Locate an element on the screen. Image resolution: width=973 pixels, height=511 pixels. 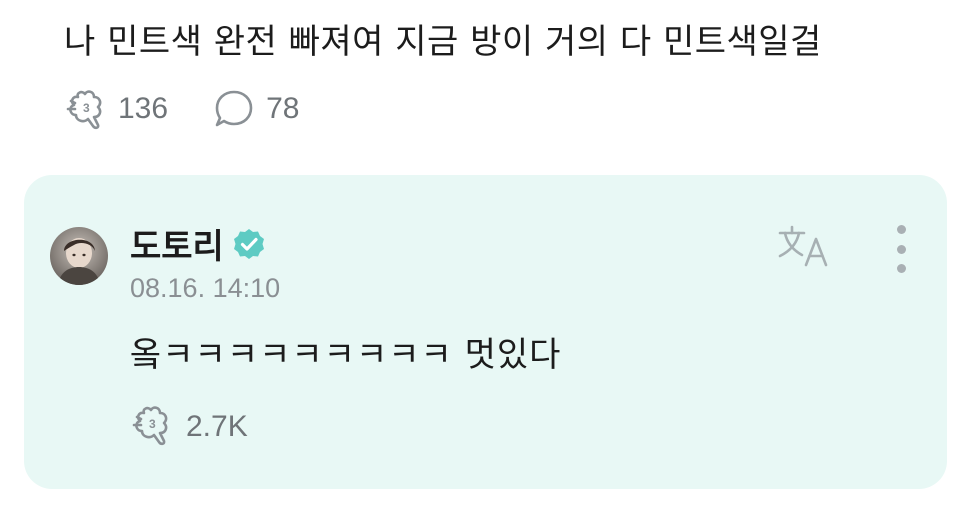
translate-icon is located at coordinates (807, 251).